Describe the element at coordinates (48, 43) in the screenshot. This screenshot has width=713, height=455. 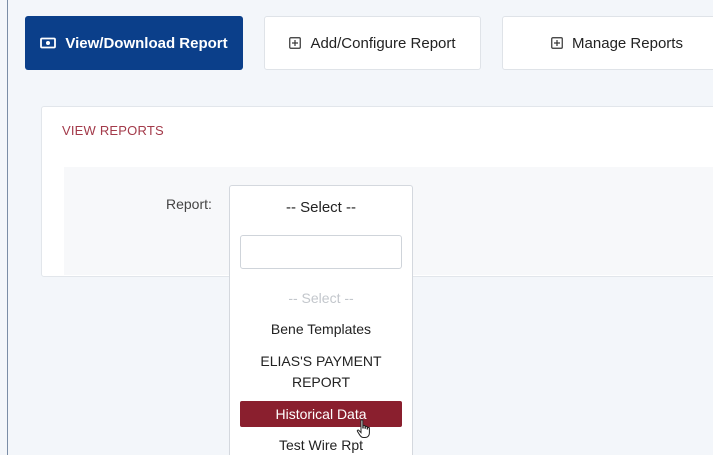
I see `view-report-icon` at that location.